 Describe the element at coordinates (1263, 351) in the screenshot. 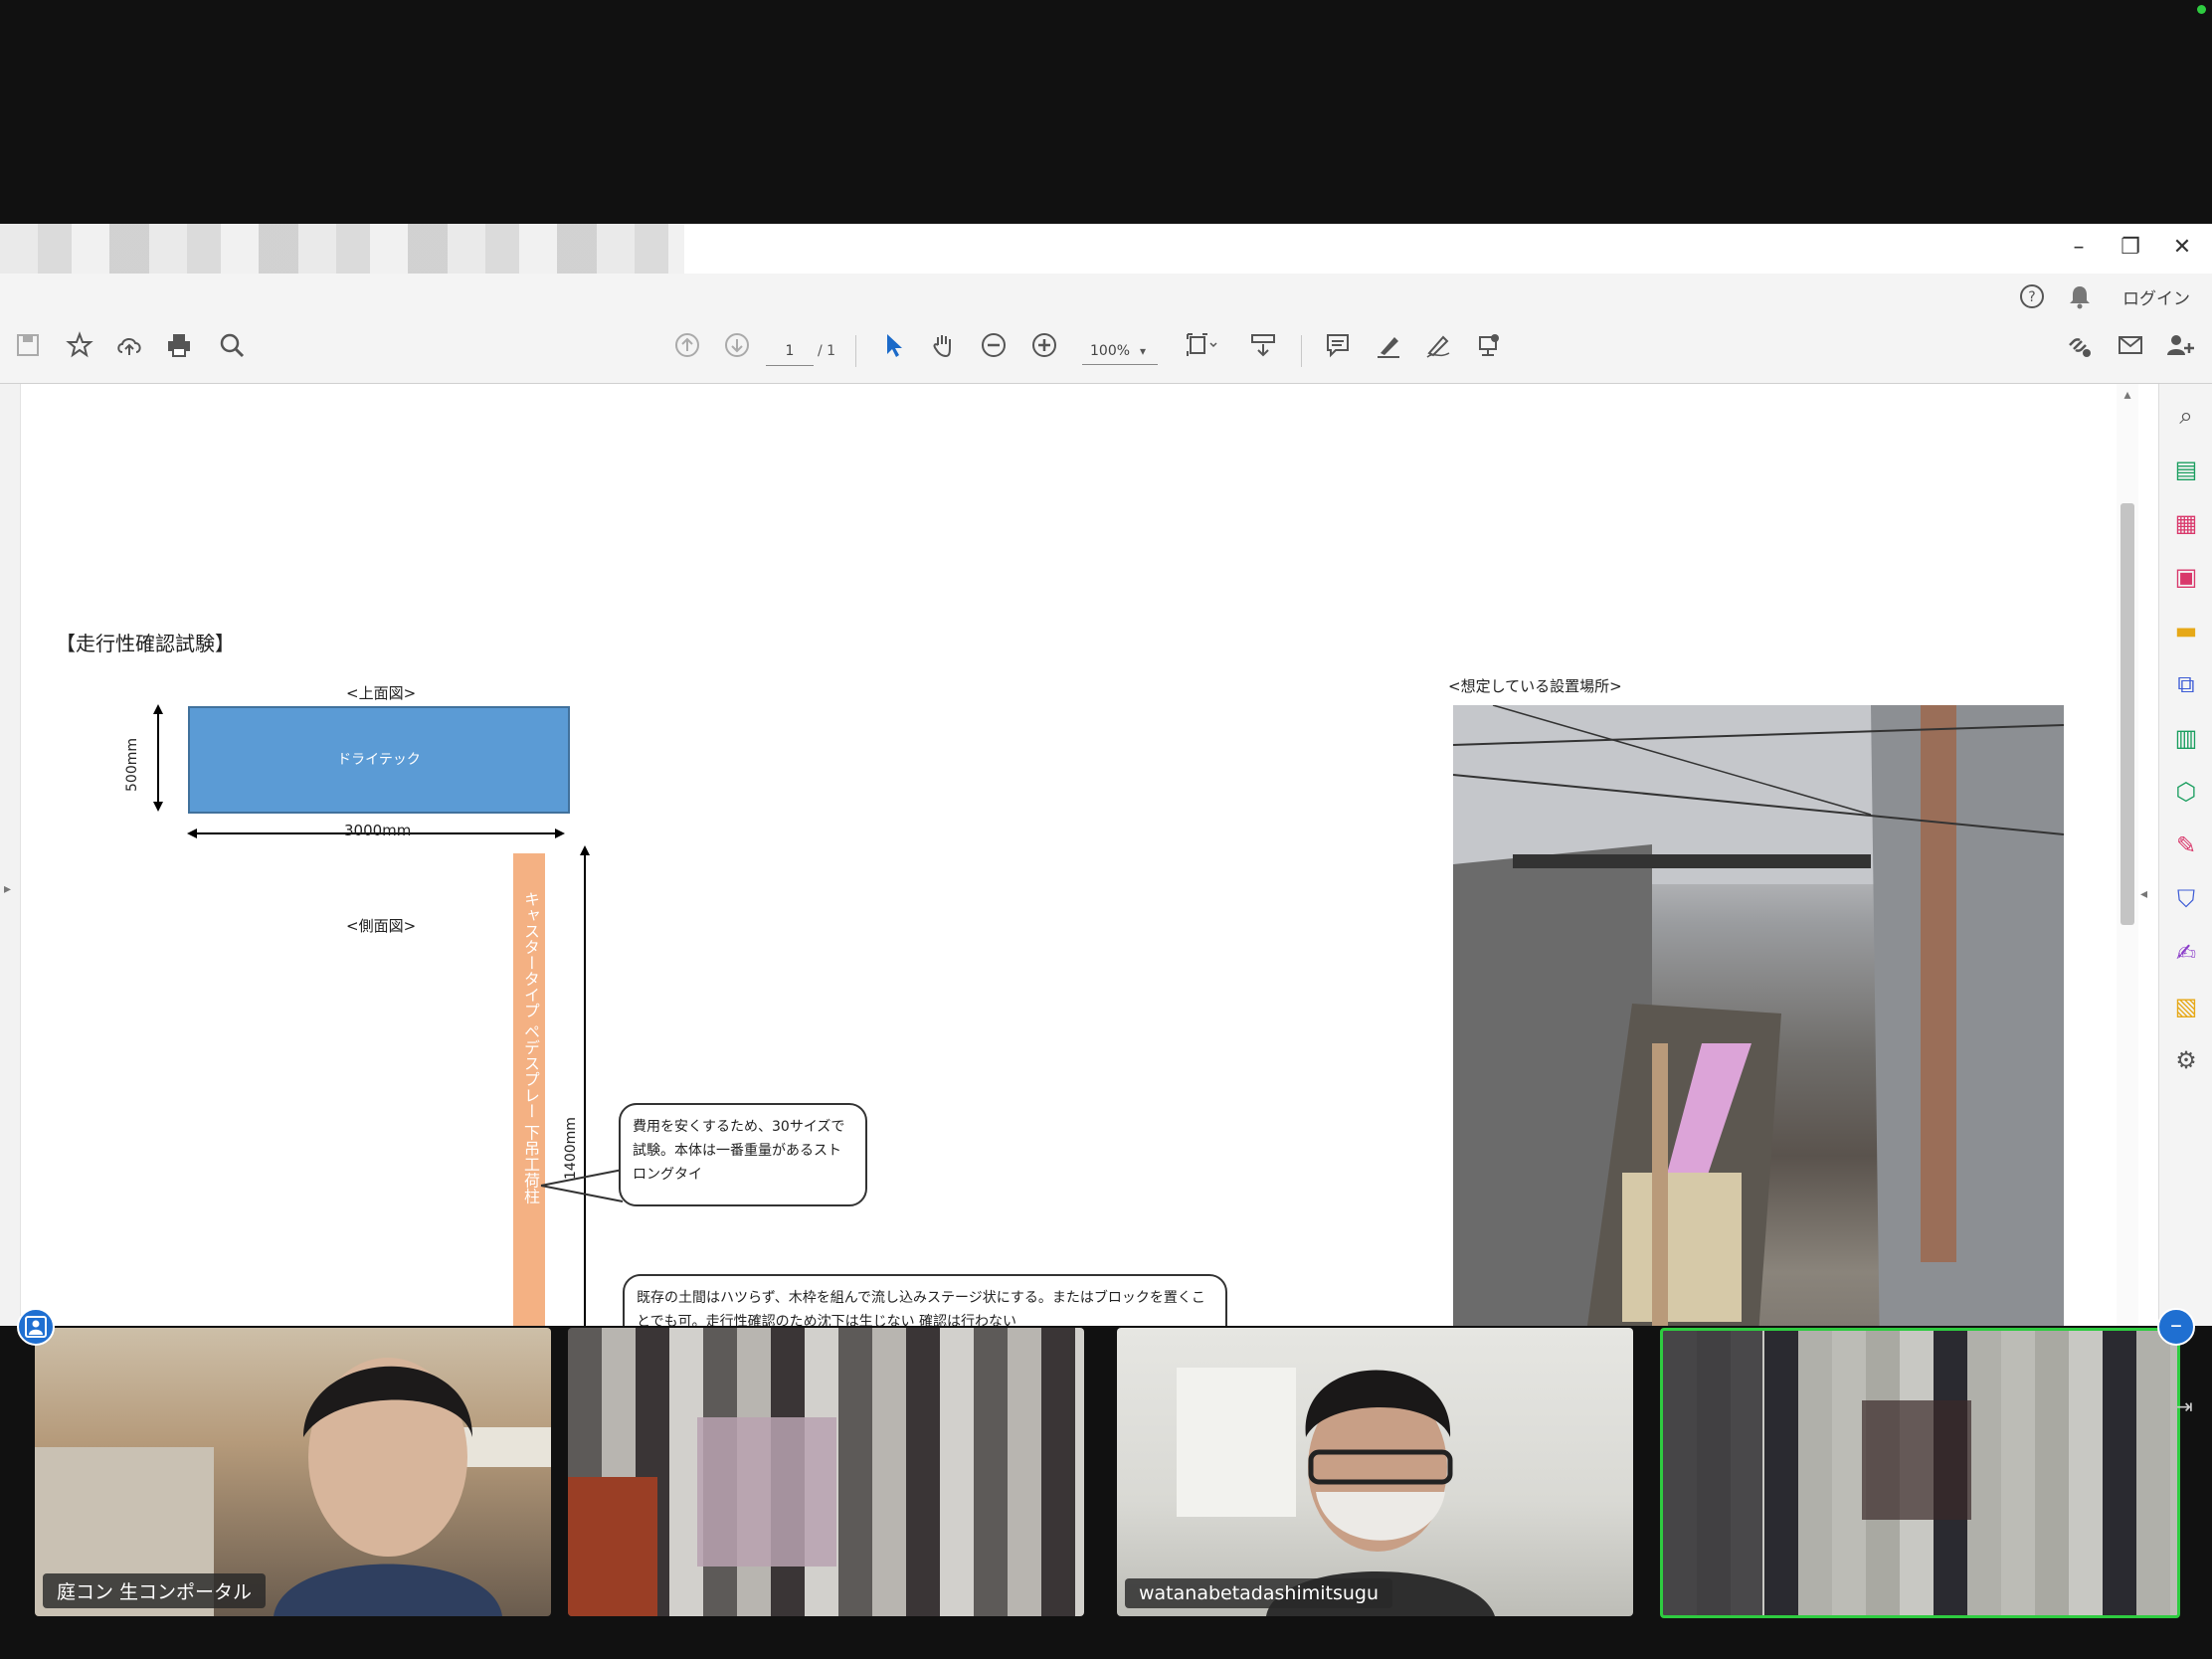

I see `scroll-mode-icon` at that location.